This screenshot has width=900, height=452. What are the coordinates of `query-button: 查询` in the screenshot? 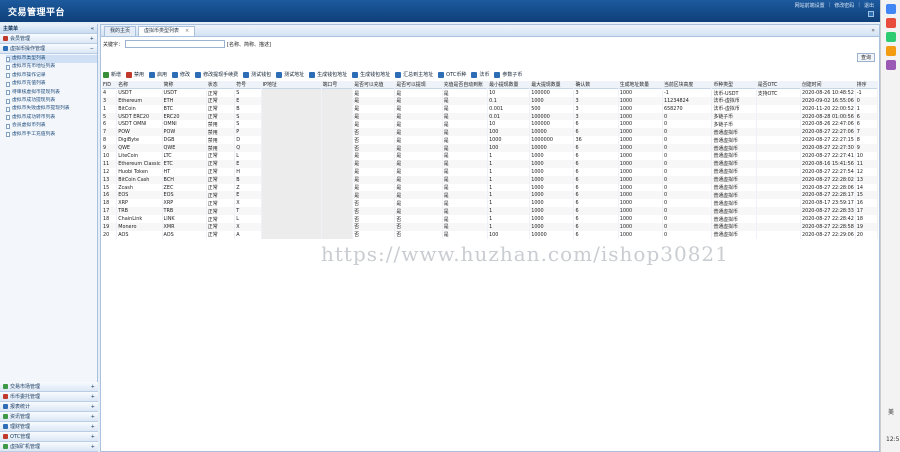 It's located at (865, 57).